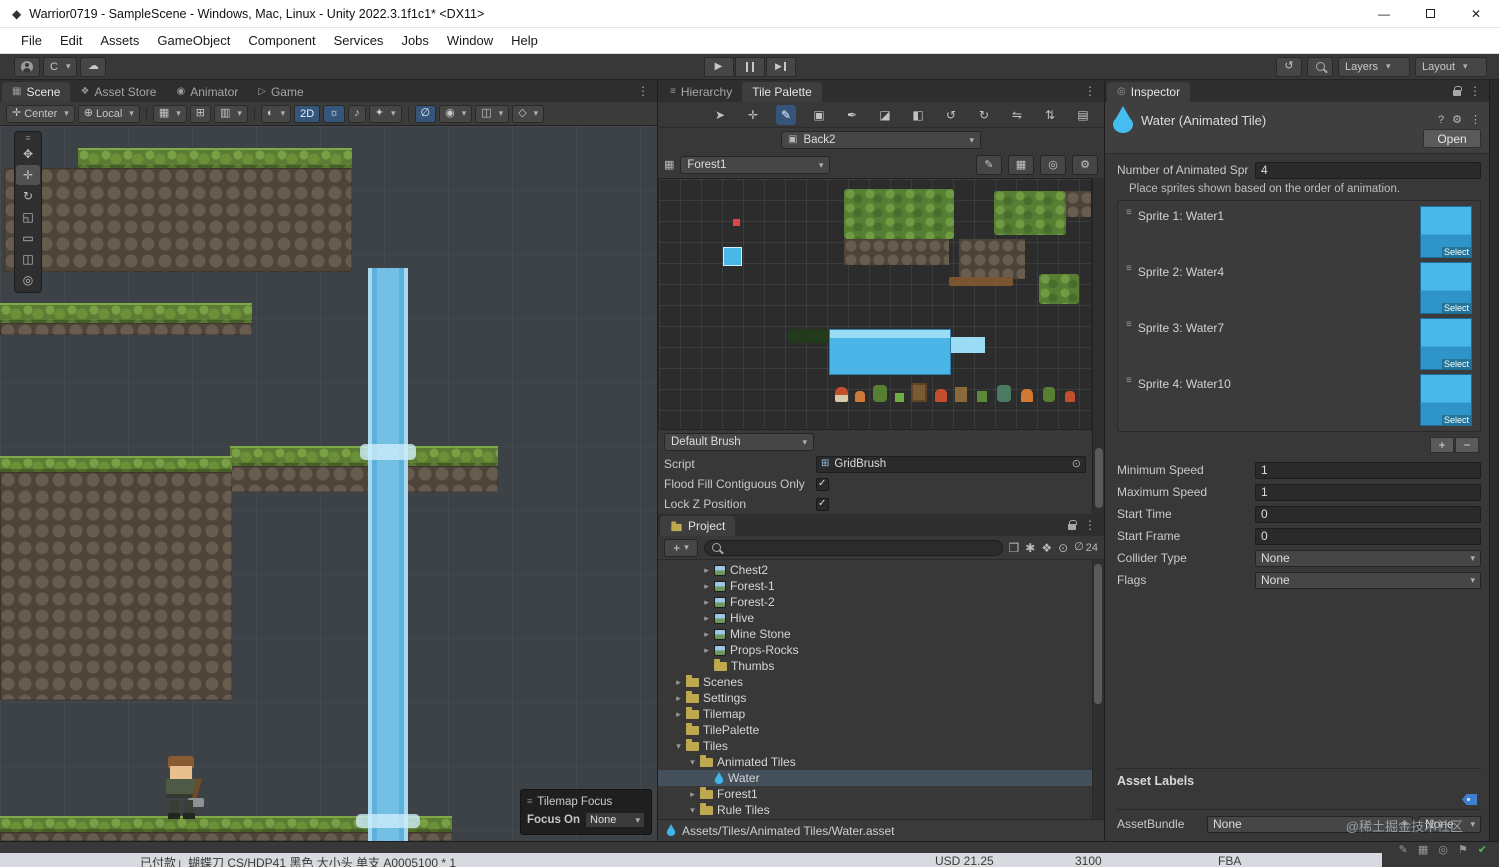  Describe the element at coordinates (359, 40) in the screenshot. I see `menu-services: Services` at that location.